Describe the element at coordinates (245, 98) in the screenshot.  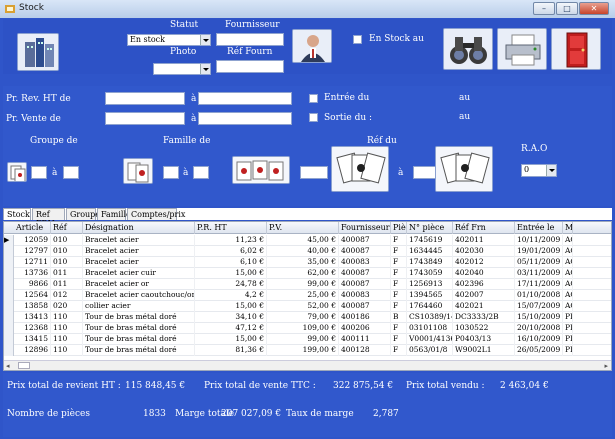
I see `pr-rev-max-input` at that location.